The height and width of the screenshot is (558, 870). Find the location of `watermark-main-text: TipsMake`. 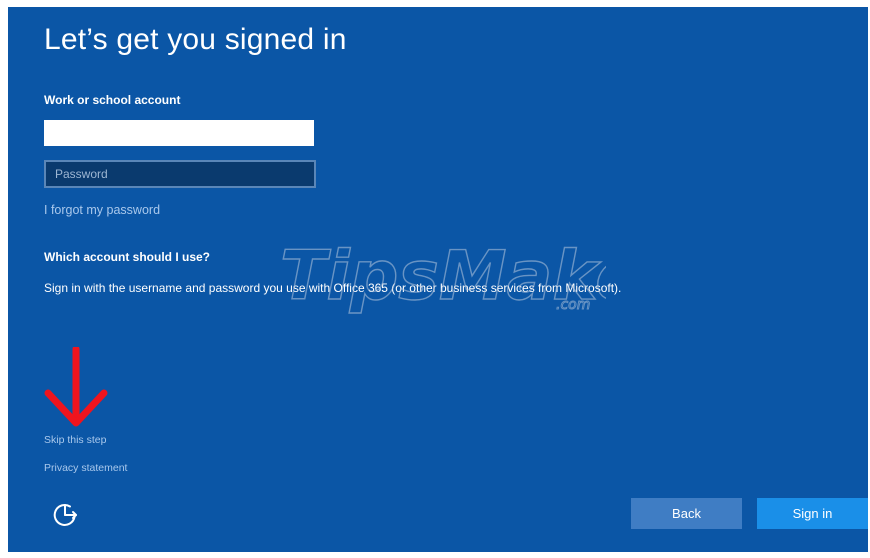

watermark-main-text: TipsMake is located at coordinates (443, 276).